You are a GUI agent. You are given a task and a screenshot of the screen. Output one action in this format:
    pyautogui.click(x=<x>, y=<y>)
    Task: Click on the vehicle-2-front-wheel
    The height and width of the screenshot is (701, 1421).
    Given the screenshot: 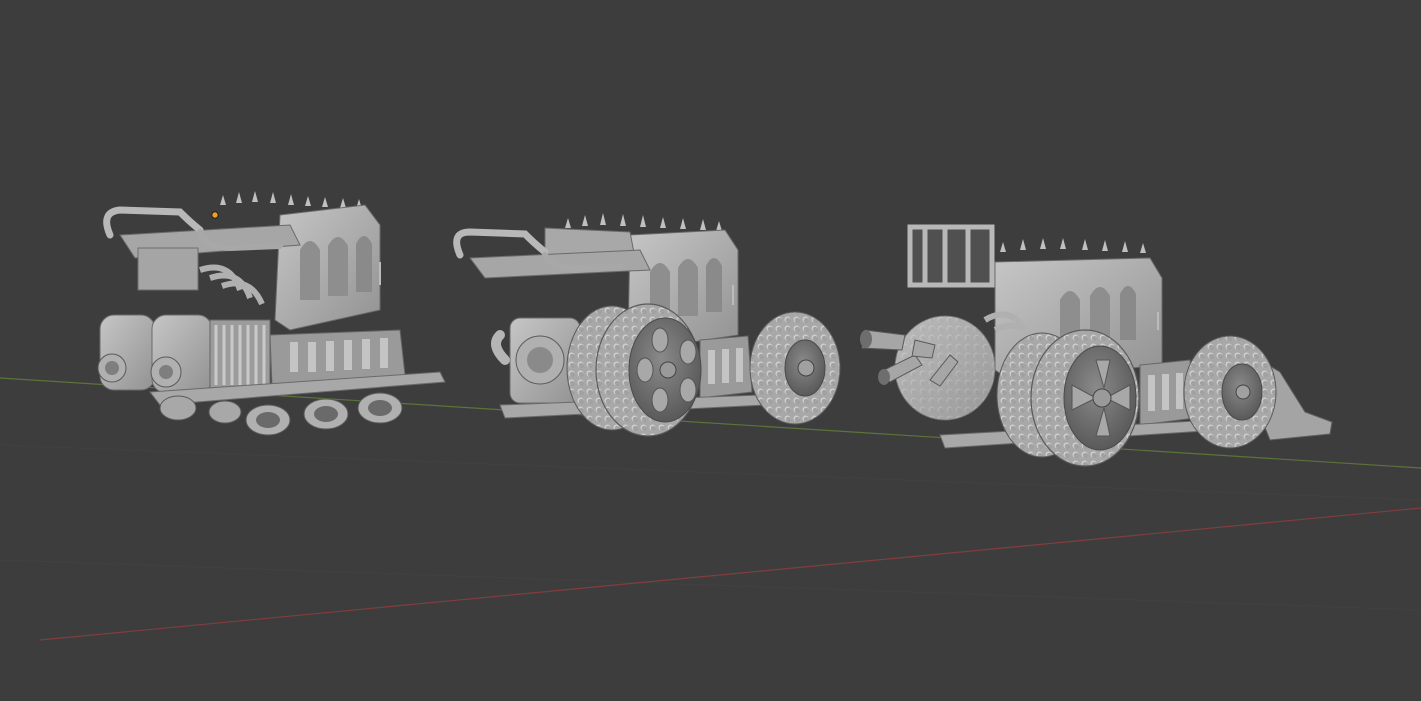 What is the action you would take?
    pyautogui.click(x=795, y=368)
    